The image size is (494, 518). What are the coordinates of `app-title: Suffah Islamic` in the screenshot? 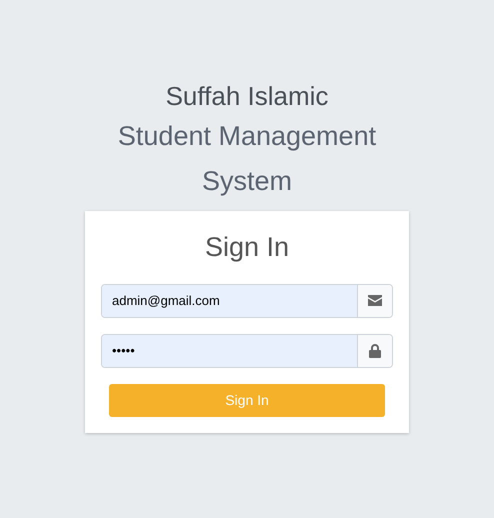 It's located at (247, 96).